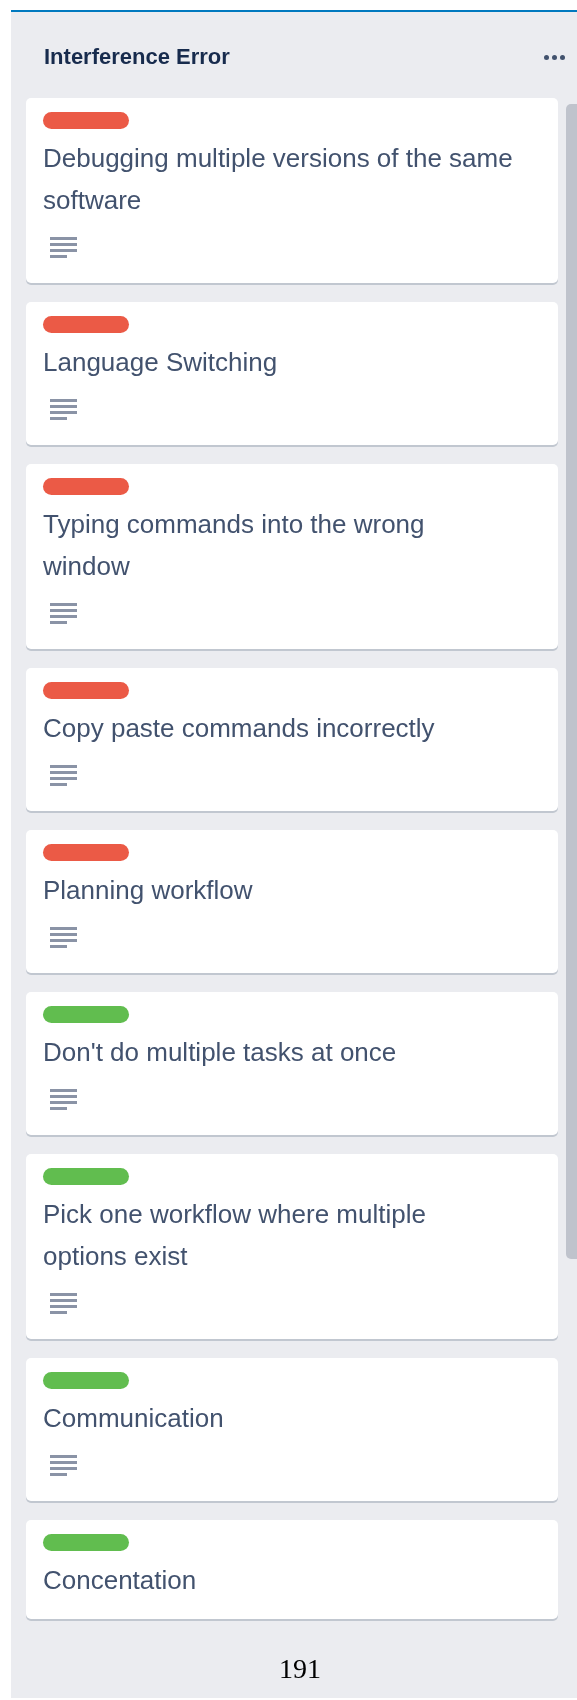 Image resolution: width=577 pixels, height=1700 pixels. Describe the element at coordinates (120, 1580) in the screenshot. I see `card-title: Concentation` at that location.